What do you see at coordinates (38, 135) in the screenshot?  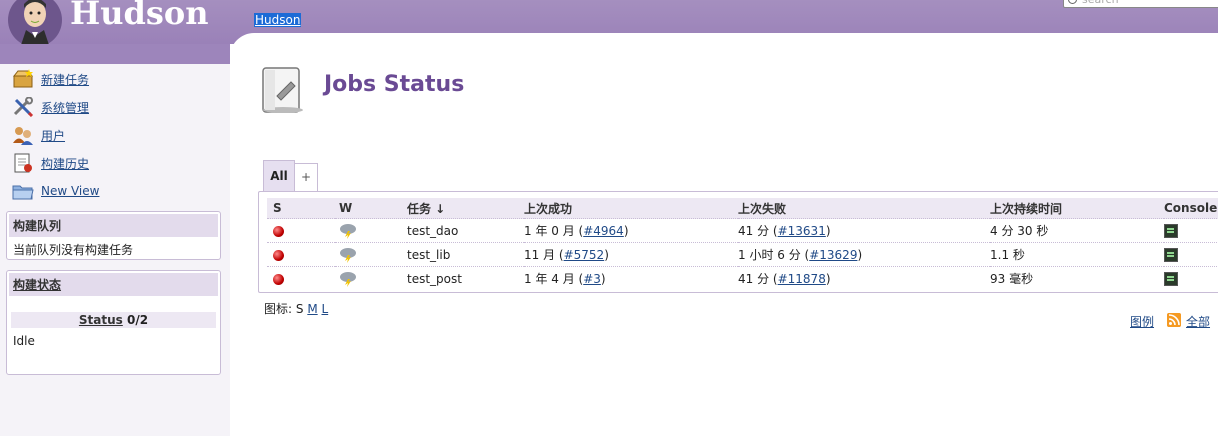 I see `sidebar-item-users: 用户` at bounding box center [38, 135].